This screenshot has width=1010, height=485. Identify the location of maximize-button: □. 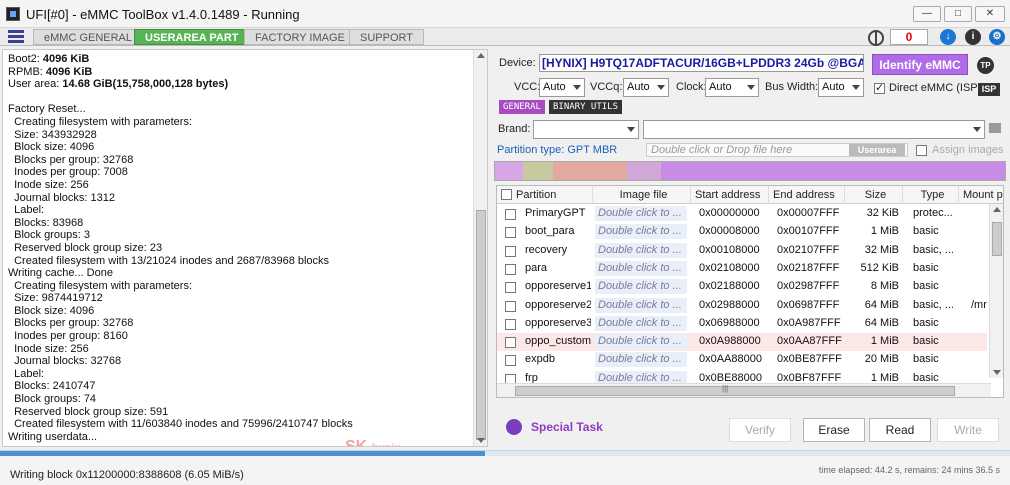
(958, 14).